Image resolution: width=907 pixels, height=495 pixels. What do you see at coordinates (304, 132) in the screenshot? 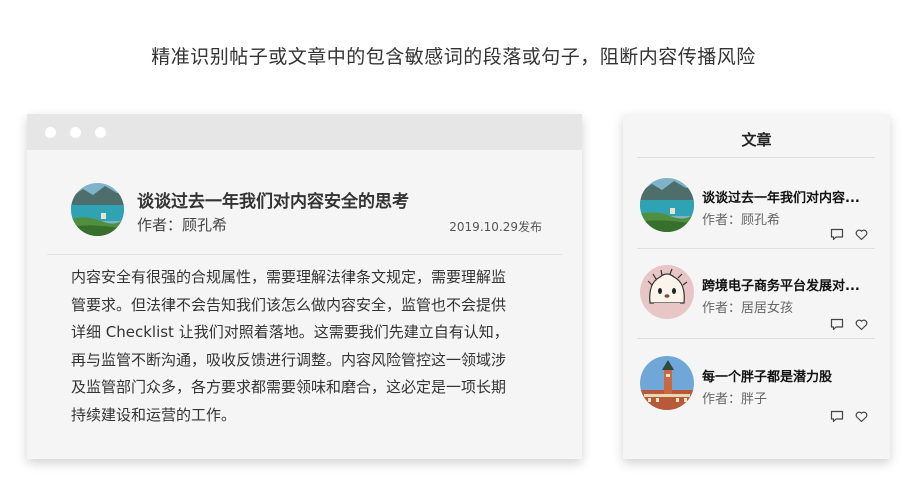
I see `browser-titlebar` at bounding box center [304, 132].